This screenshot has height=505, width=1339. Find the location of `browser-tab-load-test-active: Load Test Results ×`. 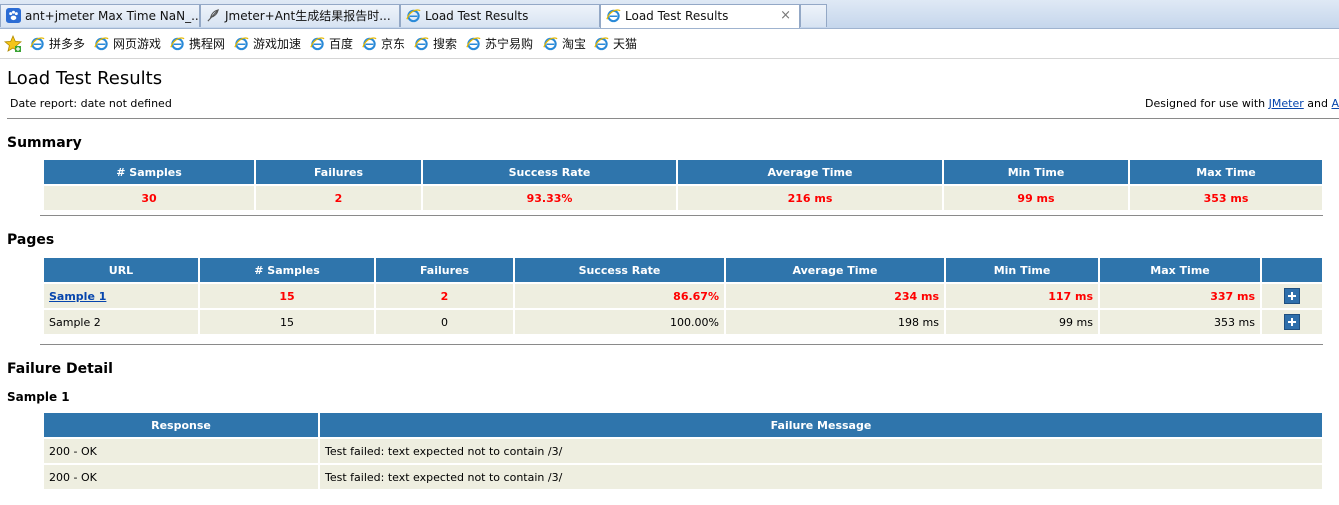

browser-tab-load-test-active: Load Test Results × is located at coordinates (700, 16).